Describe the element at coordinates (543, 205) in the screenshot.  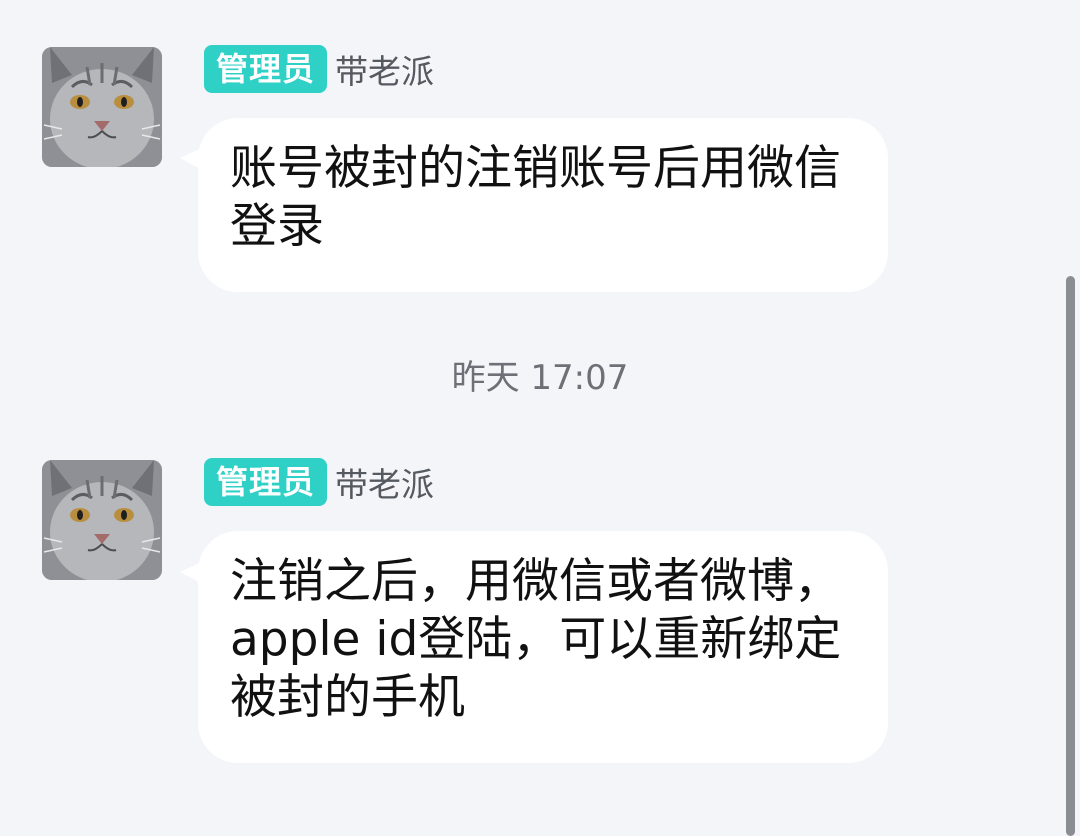
I see `message-bubble: 账号被封的注销账号后用微信登录` at that location.